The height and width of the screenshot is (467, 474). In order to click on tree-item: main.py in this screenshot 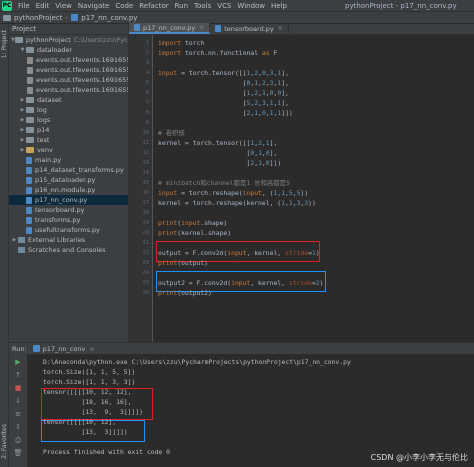, I will do `click(68, 160)`.